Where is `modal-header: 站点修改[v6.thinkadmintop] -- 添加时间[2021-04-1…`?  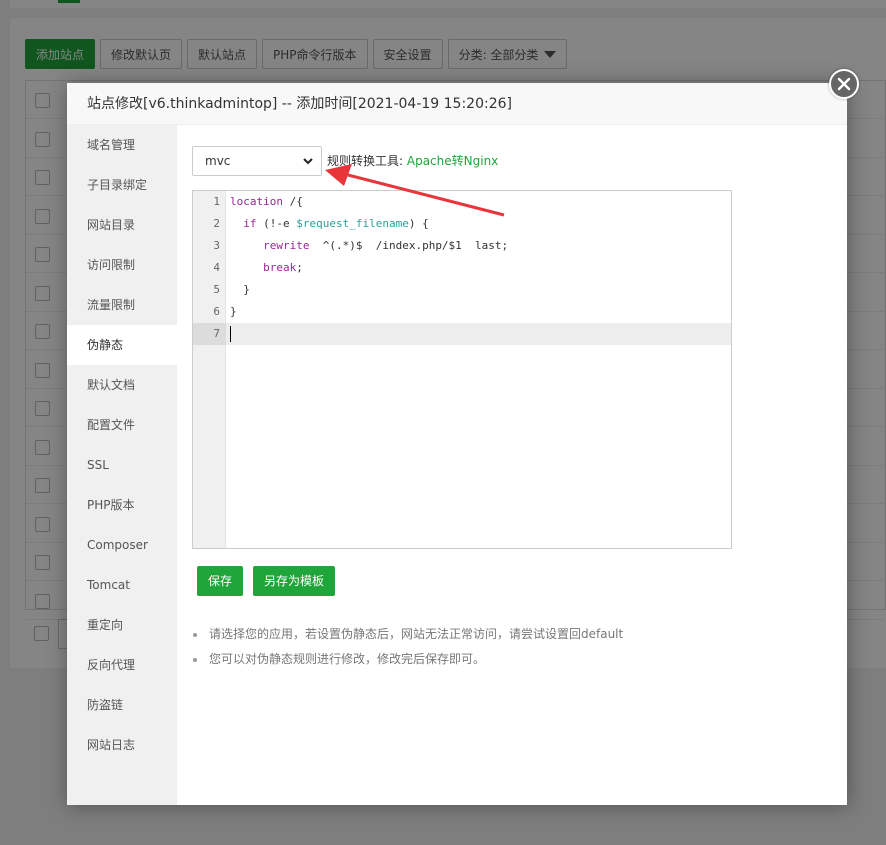
modal-header: 站点修改[v6.thinkadmintop] -- 添加时间[2021-04-1… is located at coordinates (457, 104).